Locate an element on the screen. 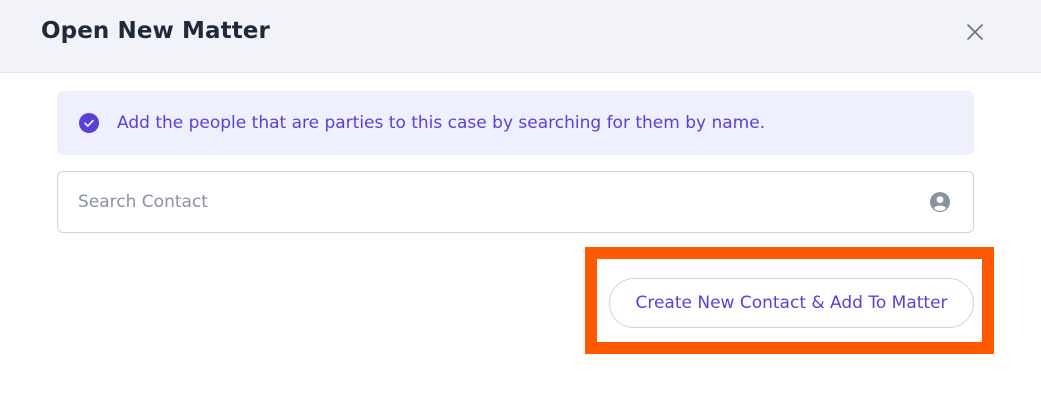  create-new-contact-button: Create New Contact & Add To Matter is located at coordinates (791, 303).